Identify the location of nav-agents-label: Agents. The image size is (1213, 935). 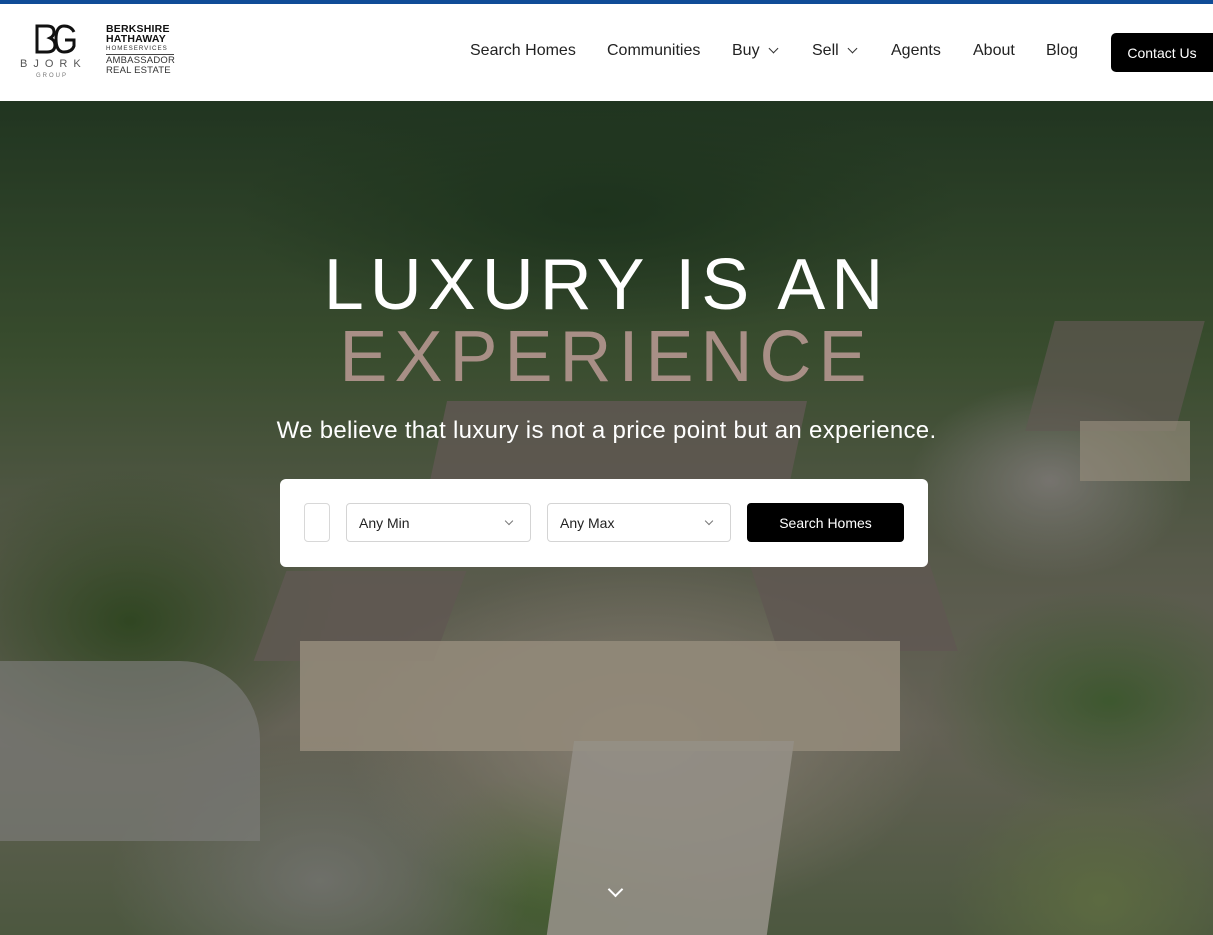
(916, 50).